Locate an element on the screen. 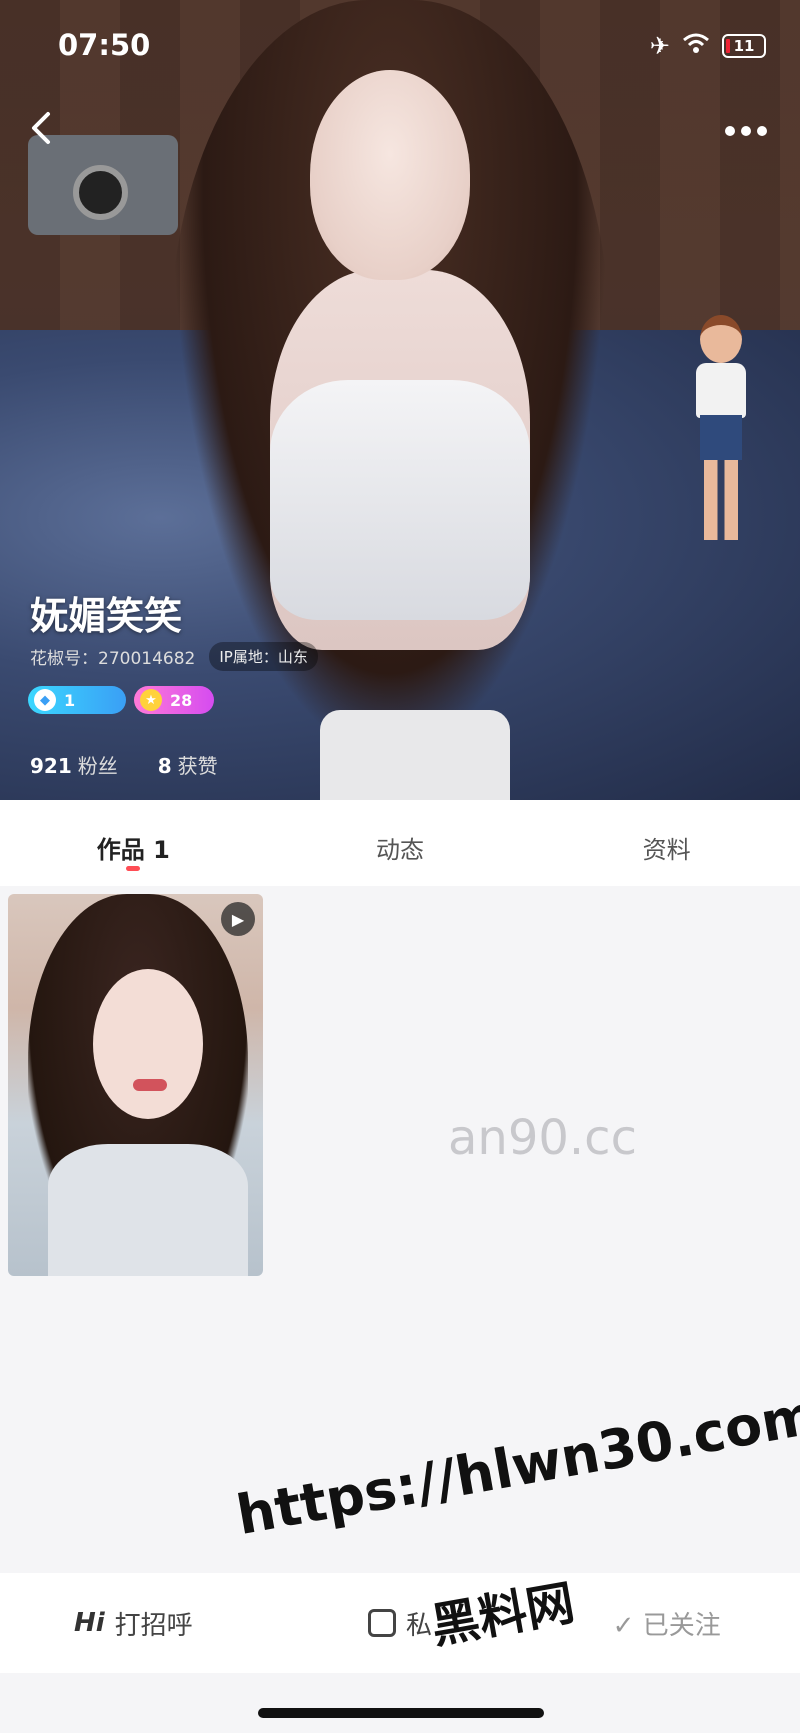  likes-count: 8 is located at coordinates (164, 766).